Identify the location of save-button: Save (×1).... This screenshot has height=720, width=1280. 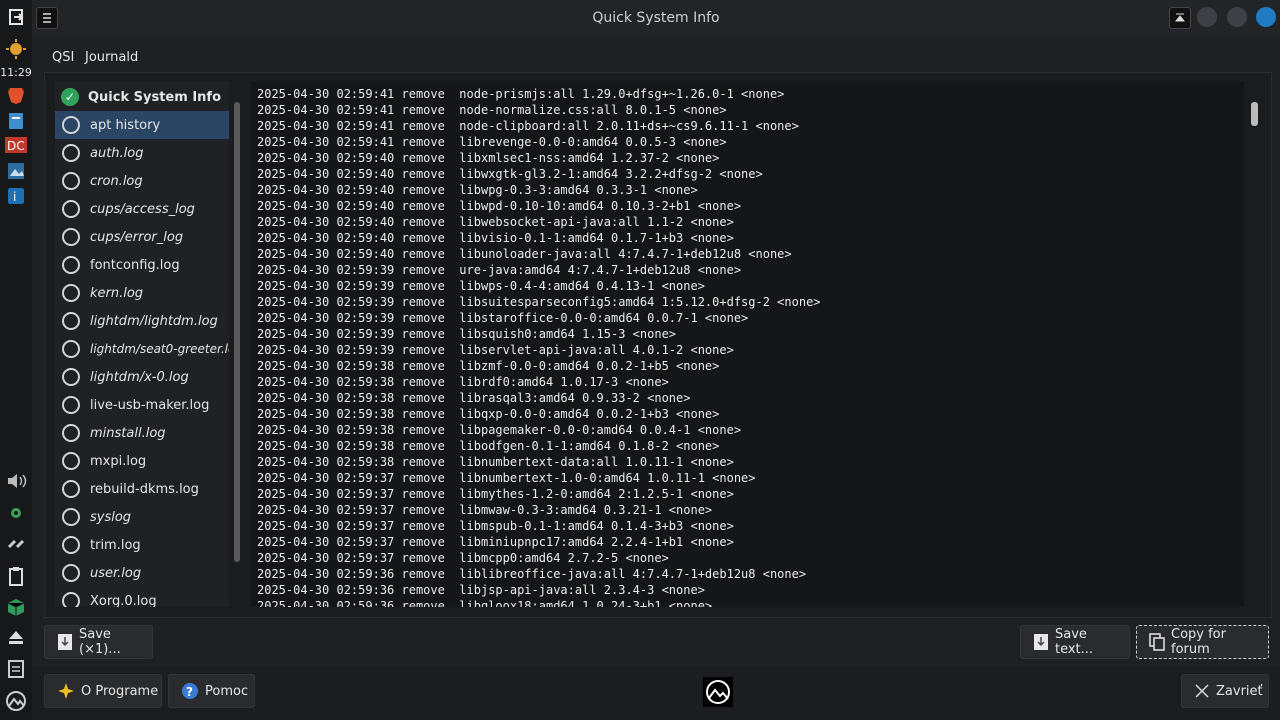
(98, 642).